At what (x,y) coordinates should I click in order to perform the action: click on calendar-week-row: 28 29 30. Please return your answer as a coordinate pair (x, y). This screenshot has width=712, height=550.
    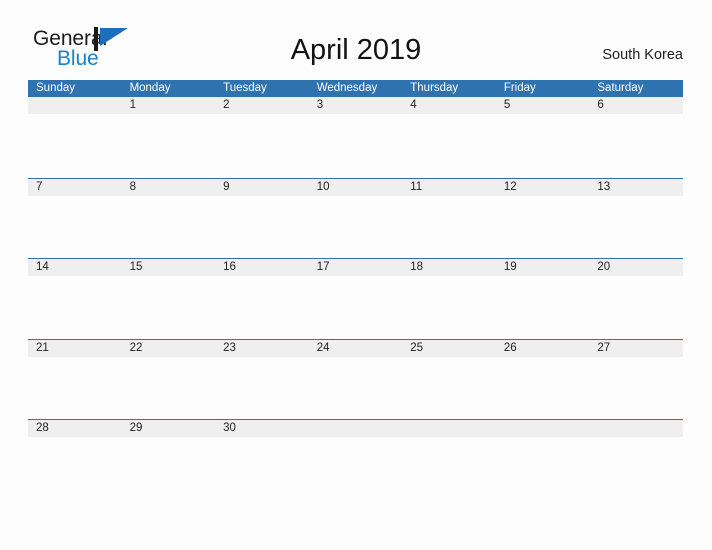
    Looking at the image, I should click on (355, 460).